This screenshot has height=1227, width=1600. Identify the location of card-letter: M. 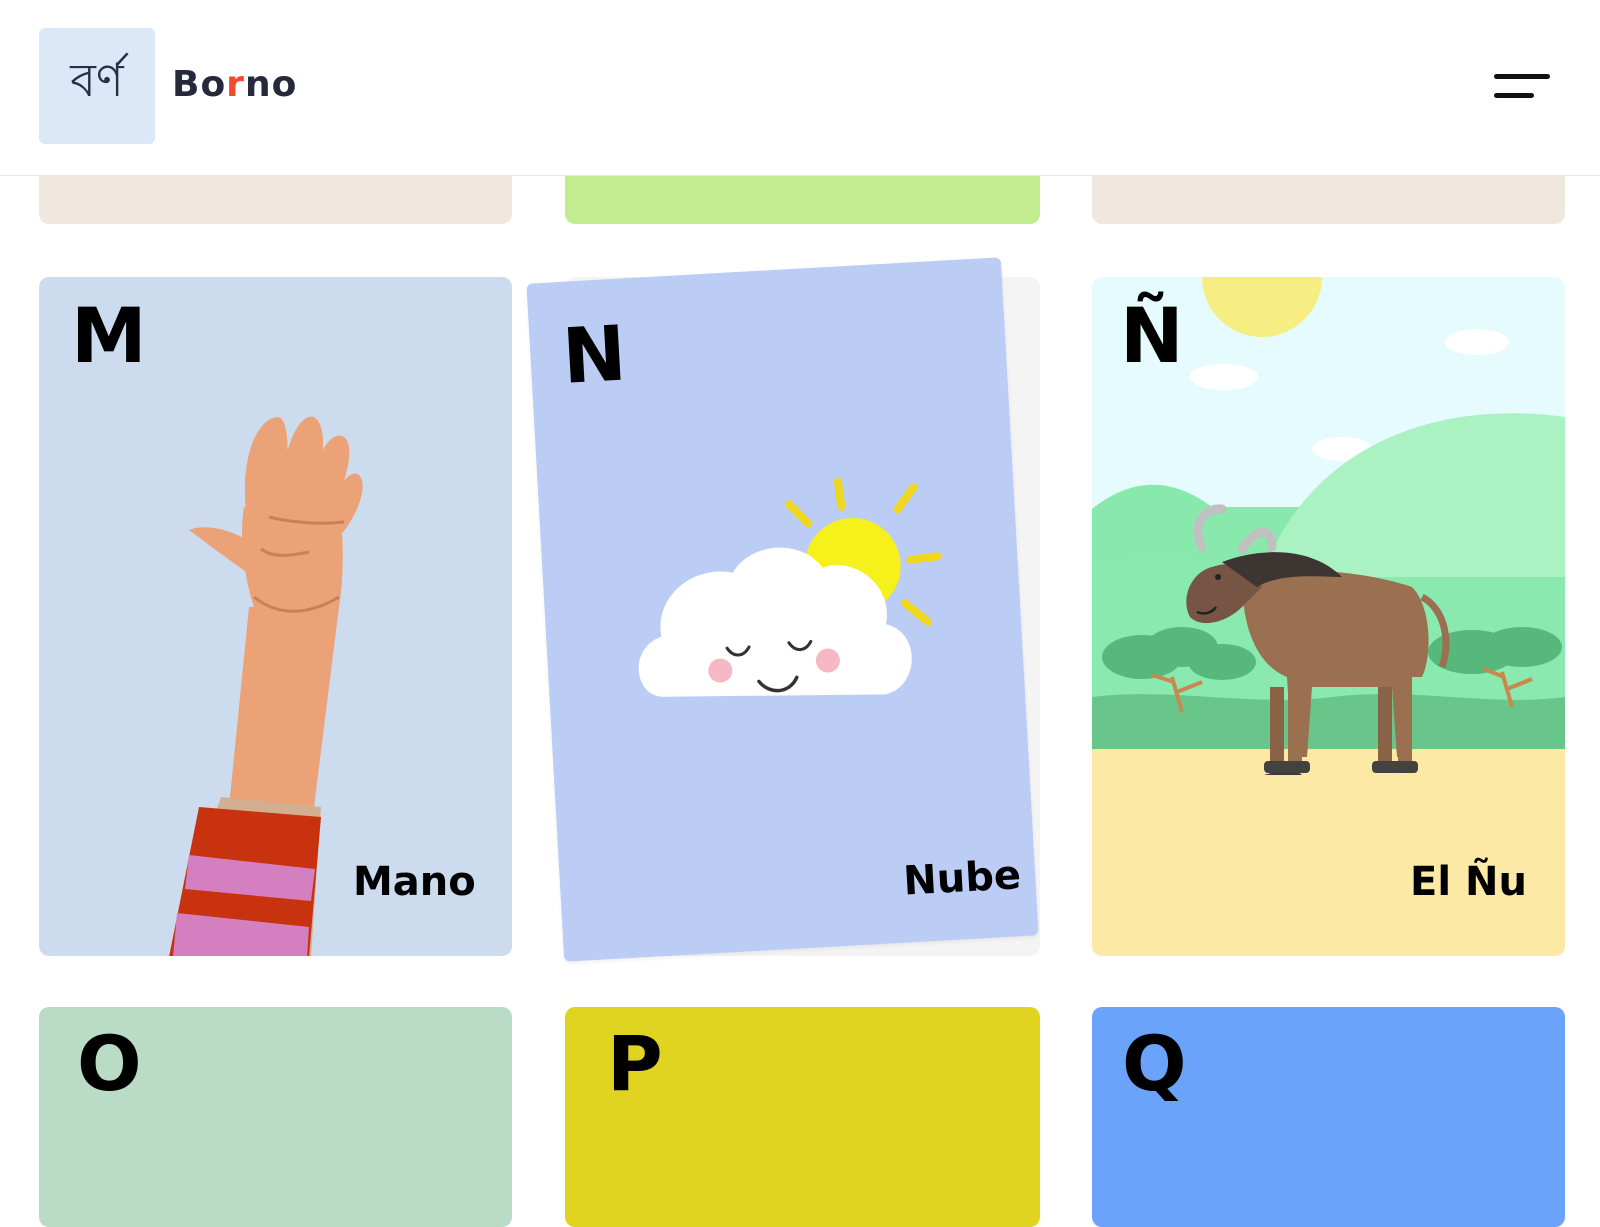
(109, 335).